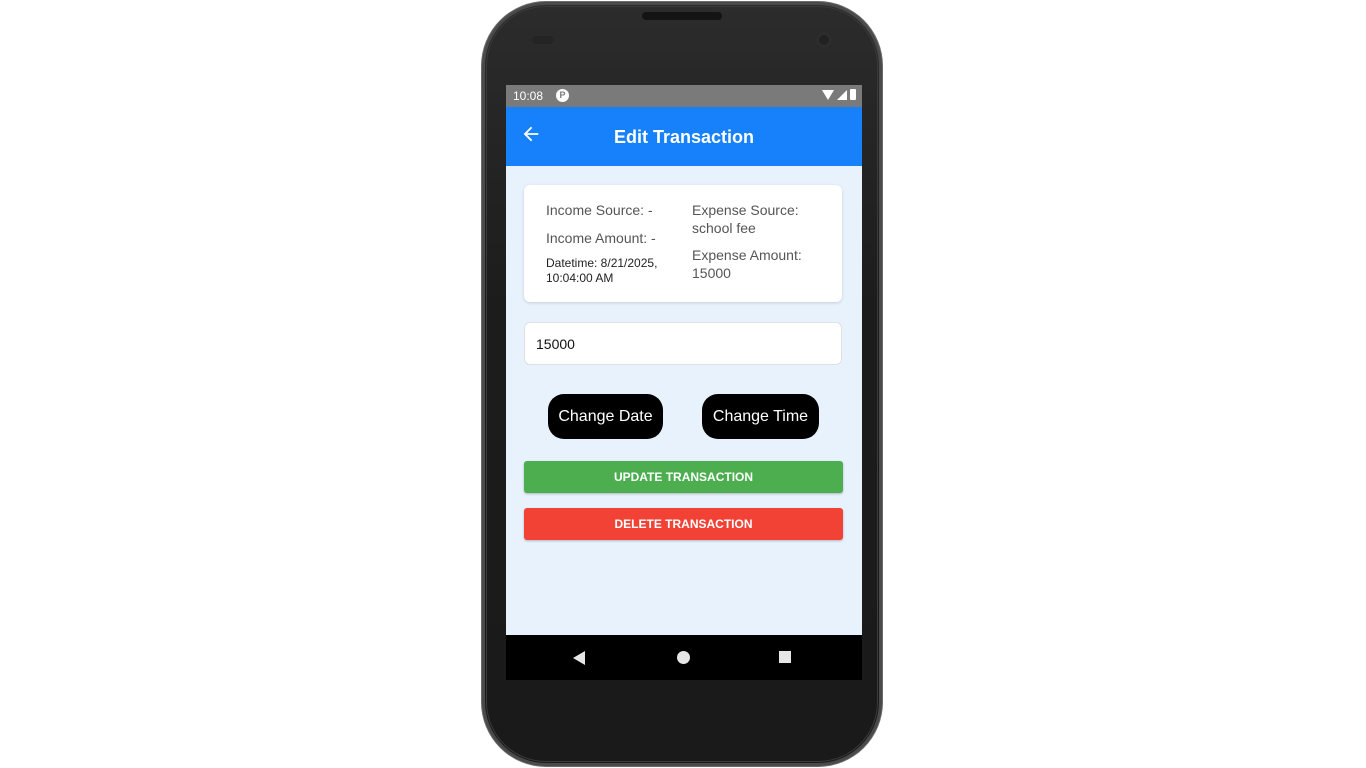 This screenshot has height=768, width=1366. I want to click on status-icons, so click(839, 94).